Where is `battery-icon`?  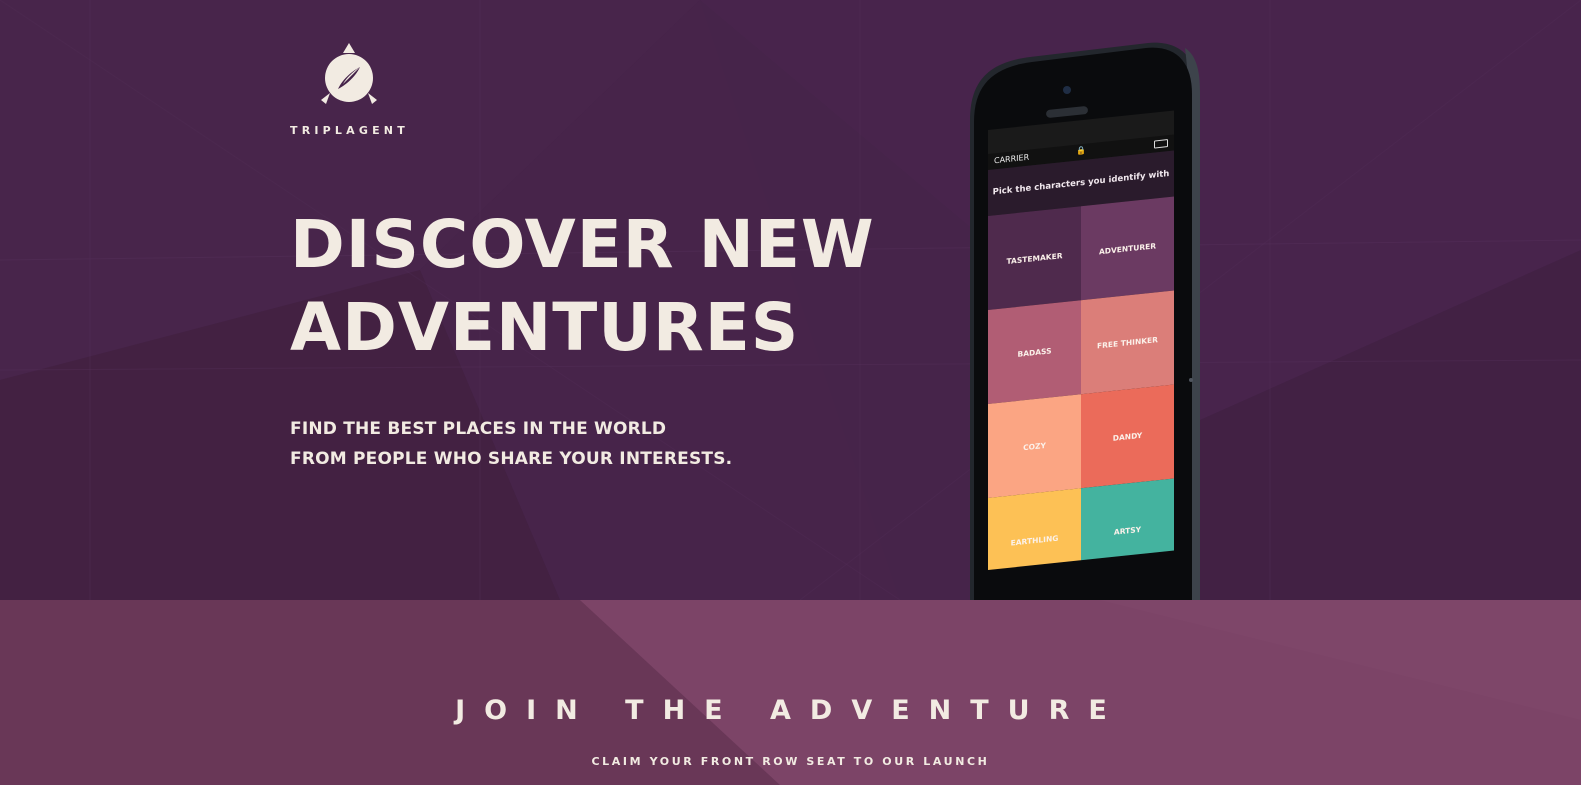 battery-icon is located at coordinates (1161, 144).